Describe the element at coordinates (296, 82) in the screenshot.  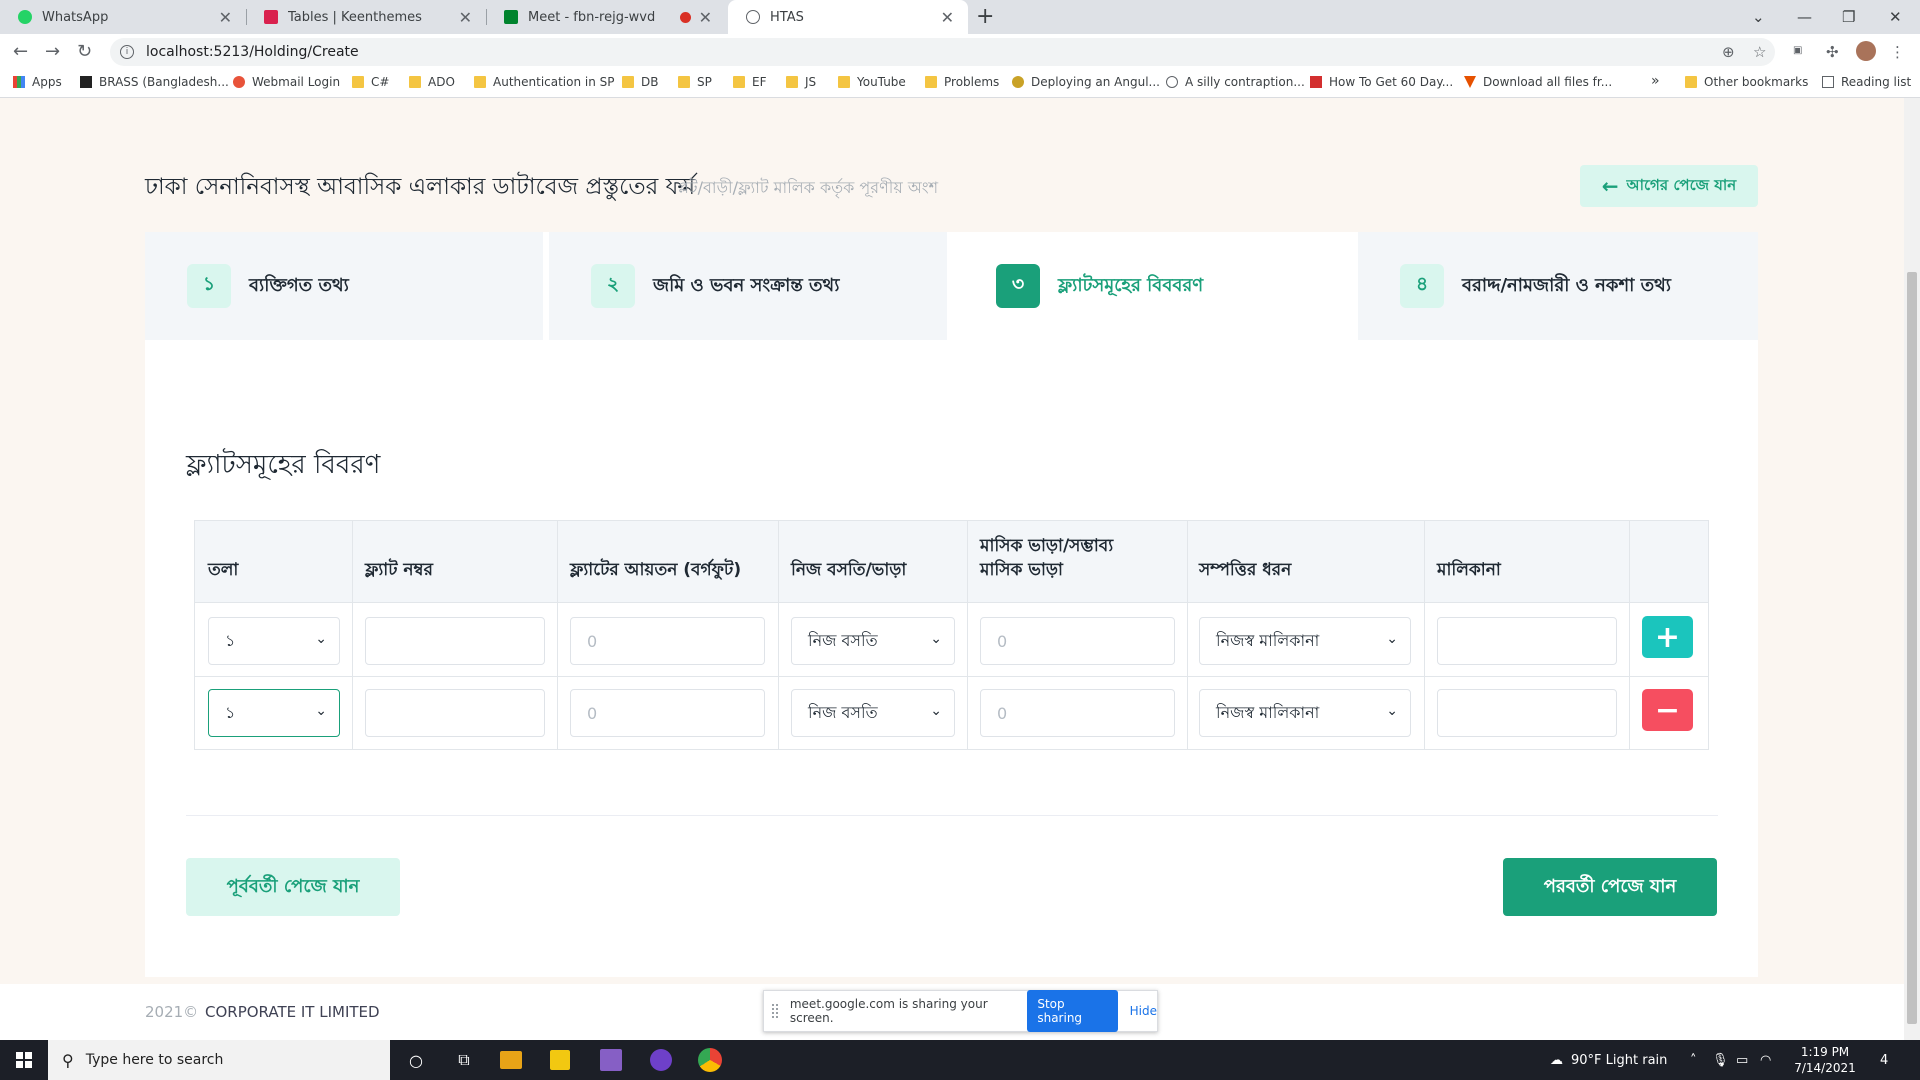
I see `bookmark-label: Webmail Login` at that location.